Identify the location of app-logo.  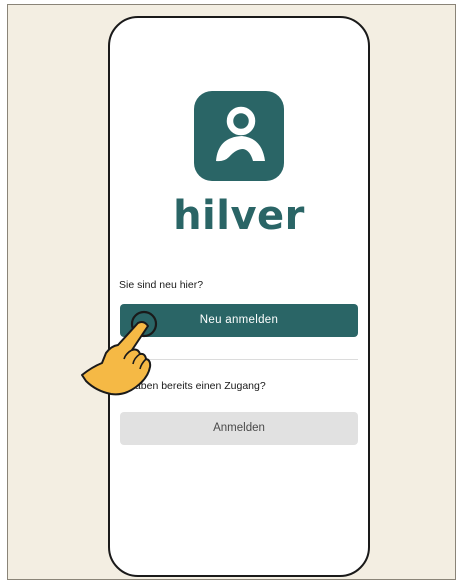
(239, 136).